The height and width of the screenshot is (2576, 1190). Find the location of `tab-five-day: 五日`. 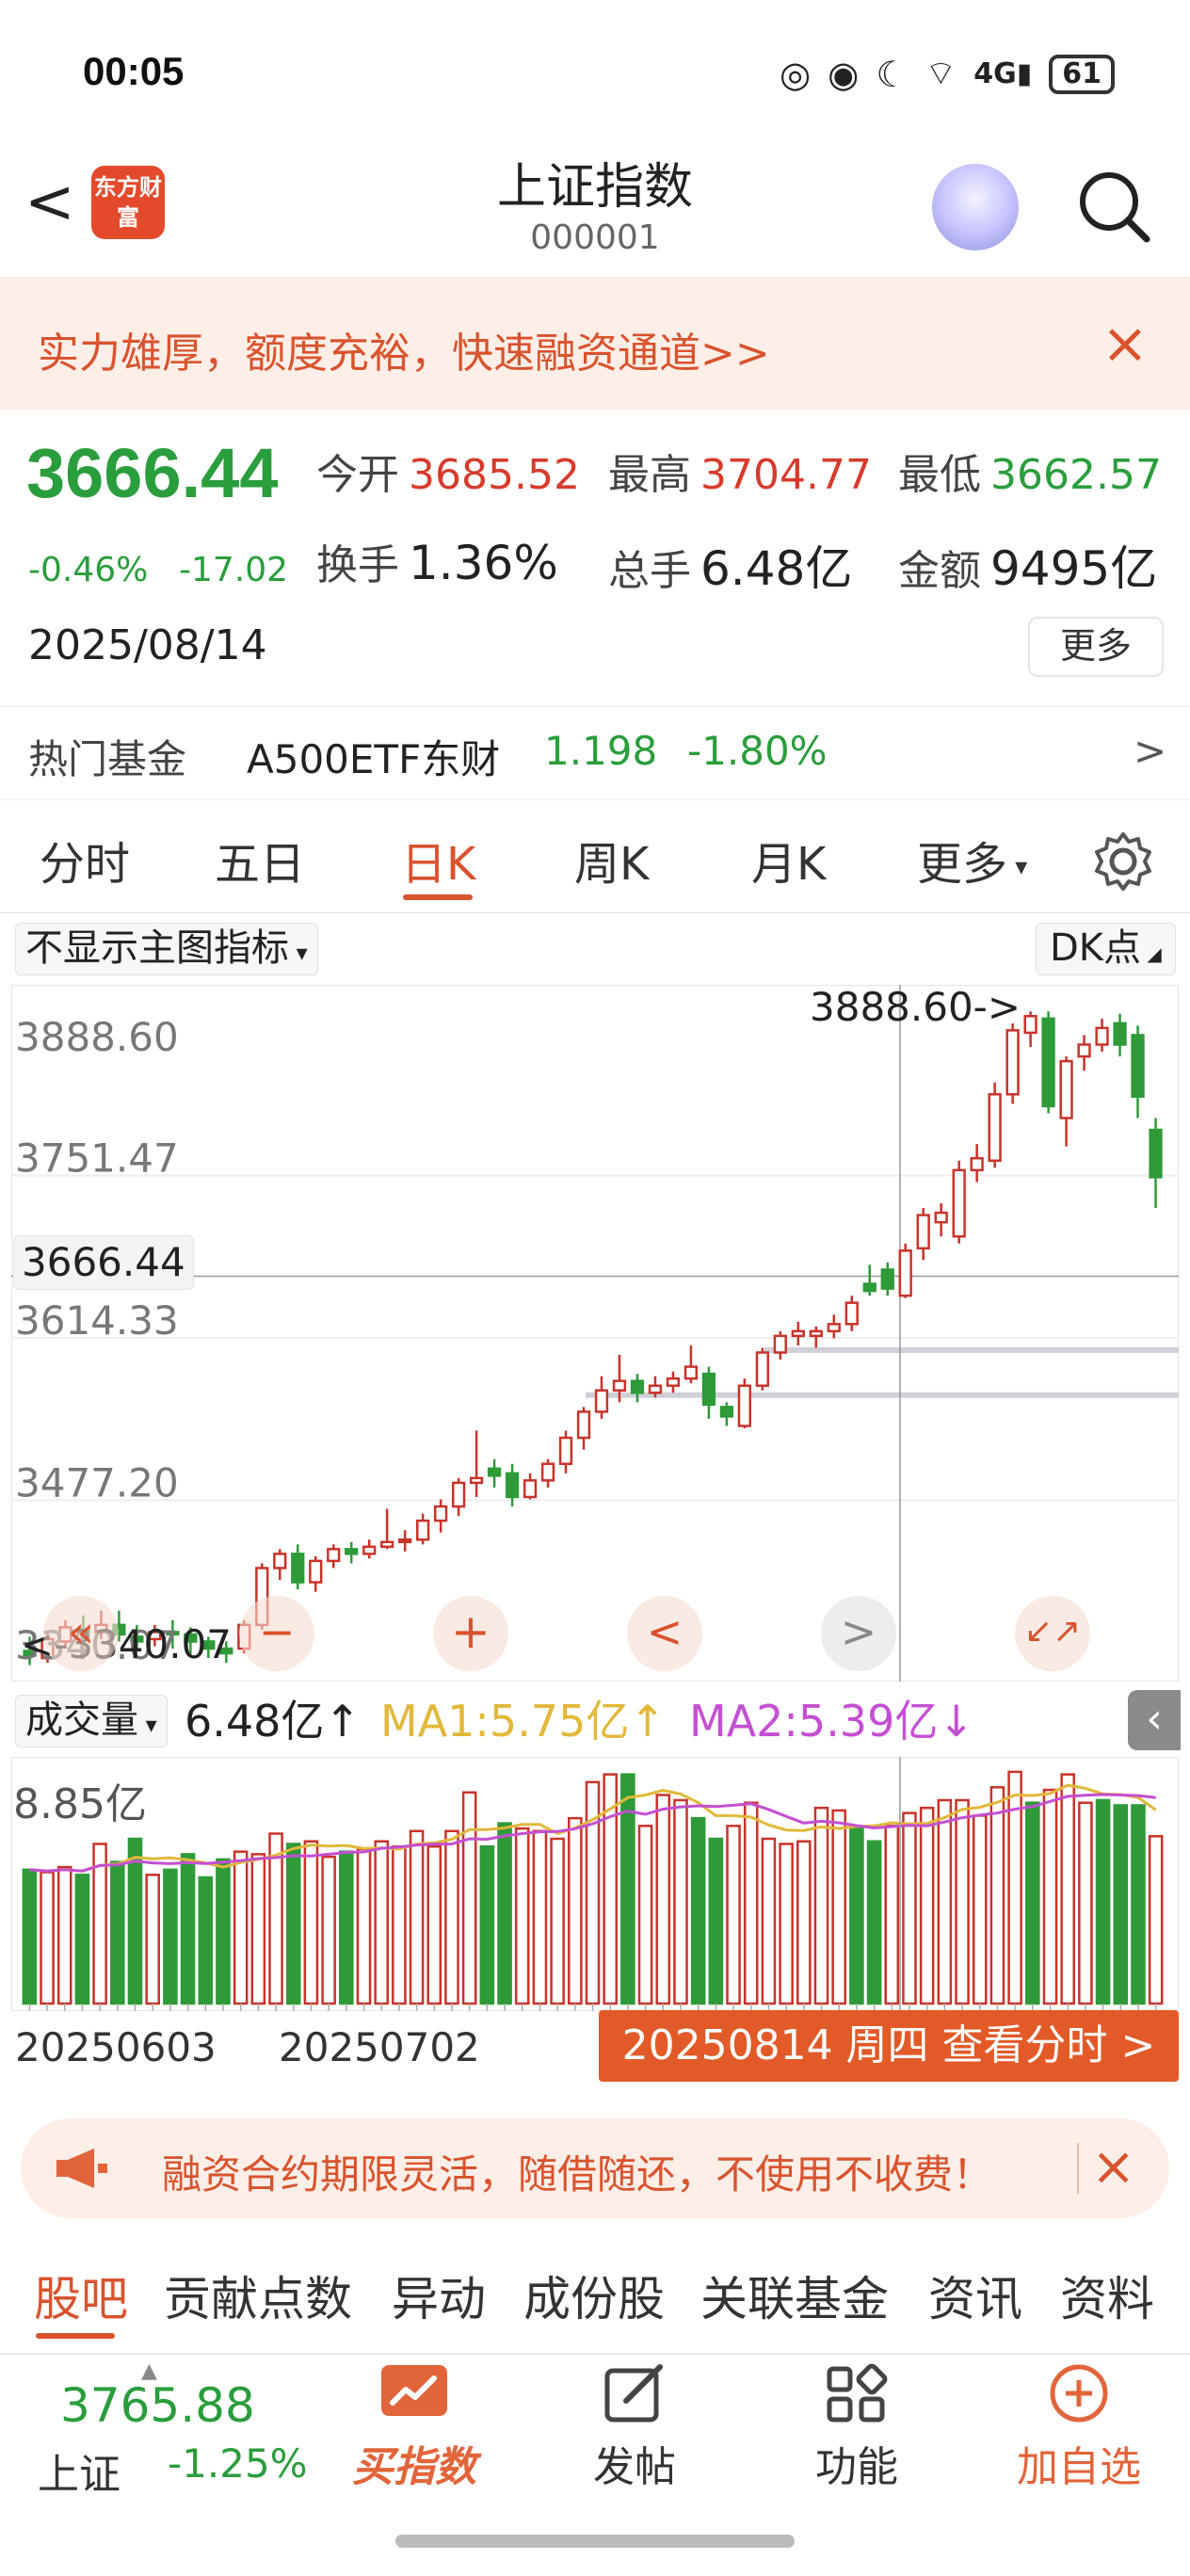

tab-five-day: 五日 is located at coordinates (260, 860).